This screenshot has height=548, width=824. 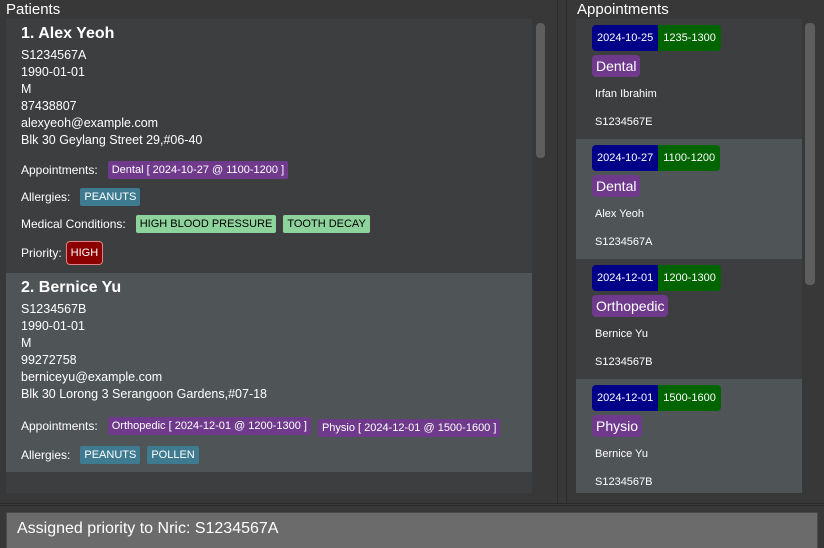 I want to click on patients-panel-title: Patients, so click(x=33, y=9).